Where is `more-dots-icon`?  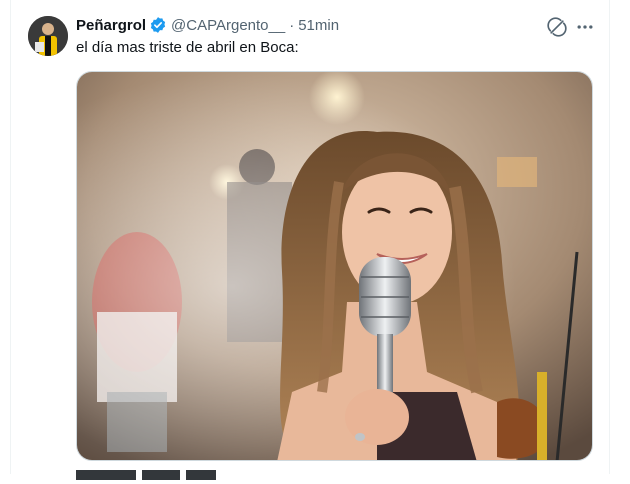 more-dots-icon is located at coordinates (585, 27).